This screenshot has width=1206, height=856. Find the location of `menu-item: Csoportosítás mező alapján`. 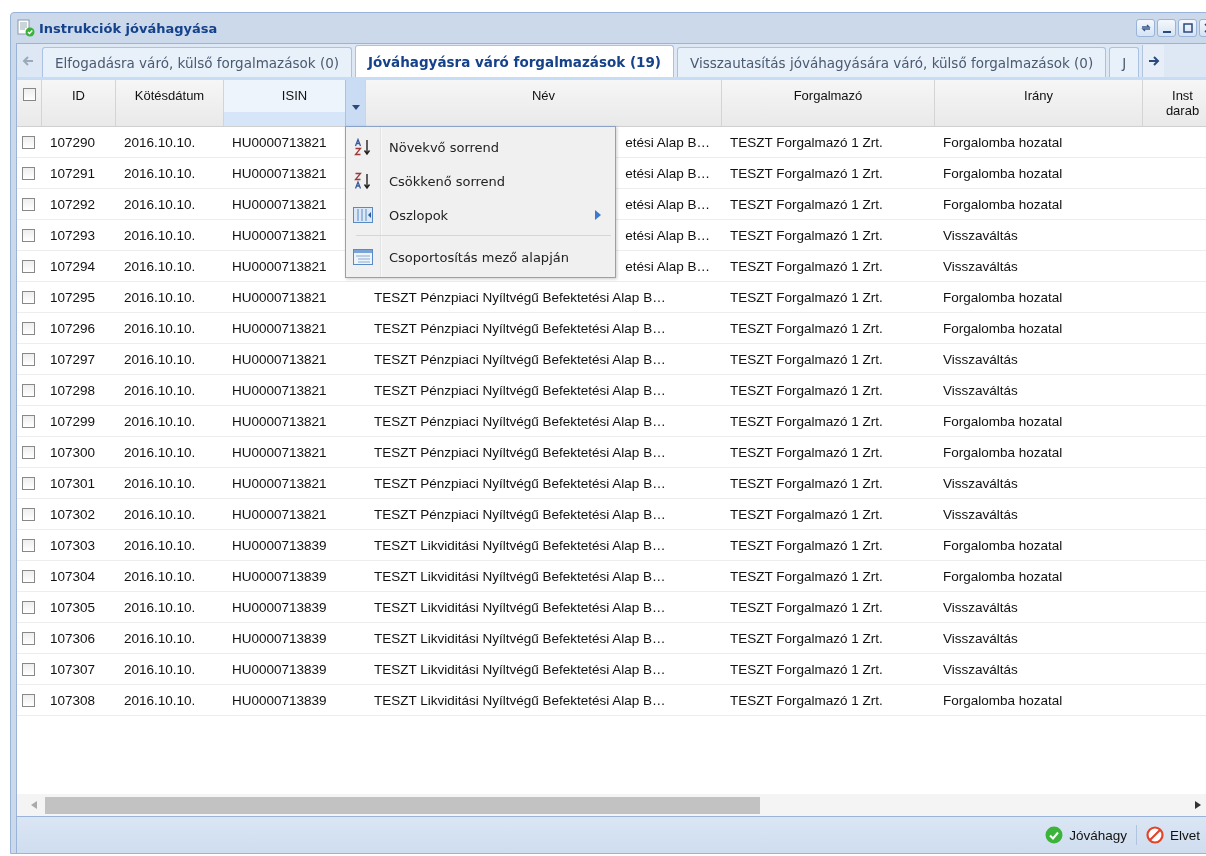

menu-item: Csoportosítás mező alapján is located at coordinates (480, 257).